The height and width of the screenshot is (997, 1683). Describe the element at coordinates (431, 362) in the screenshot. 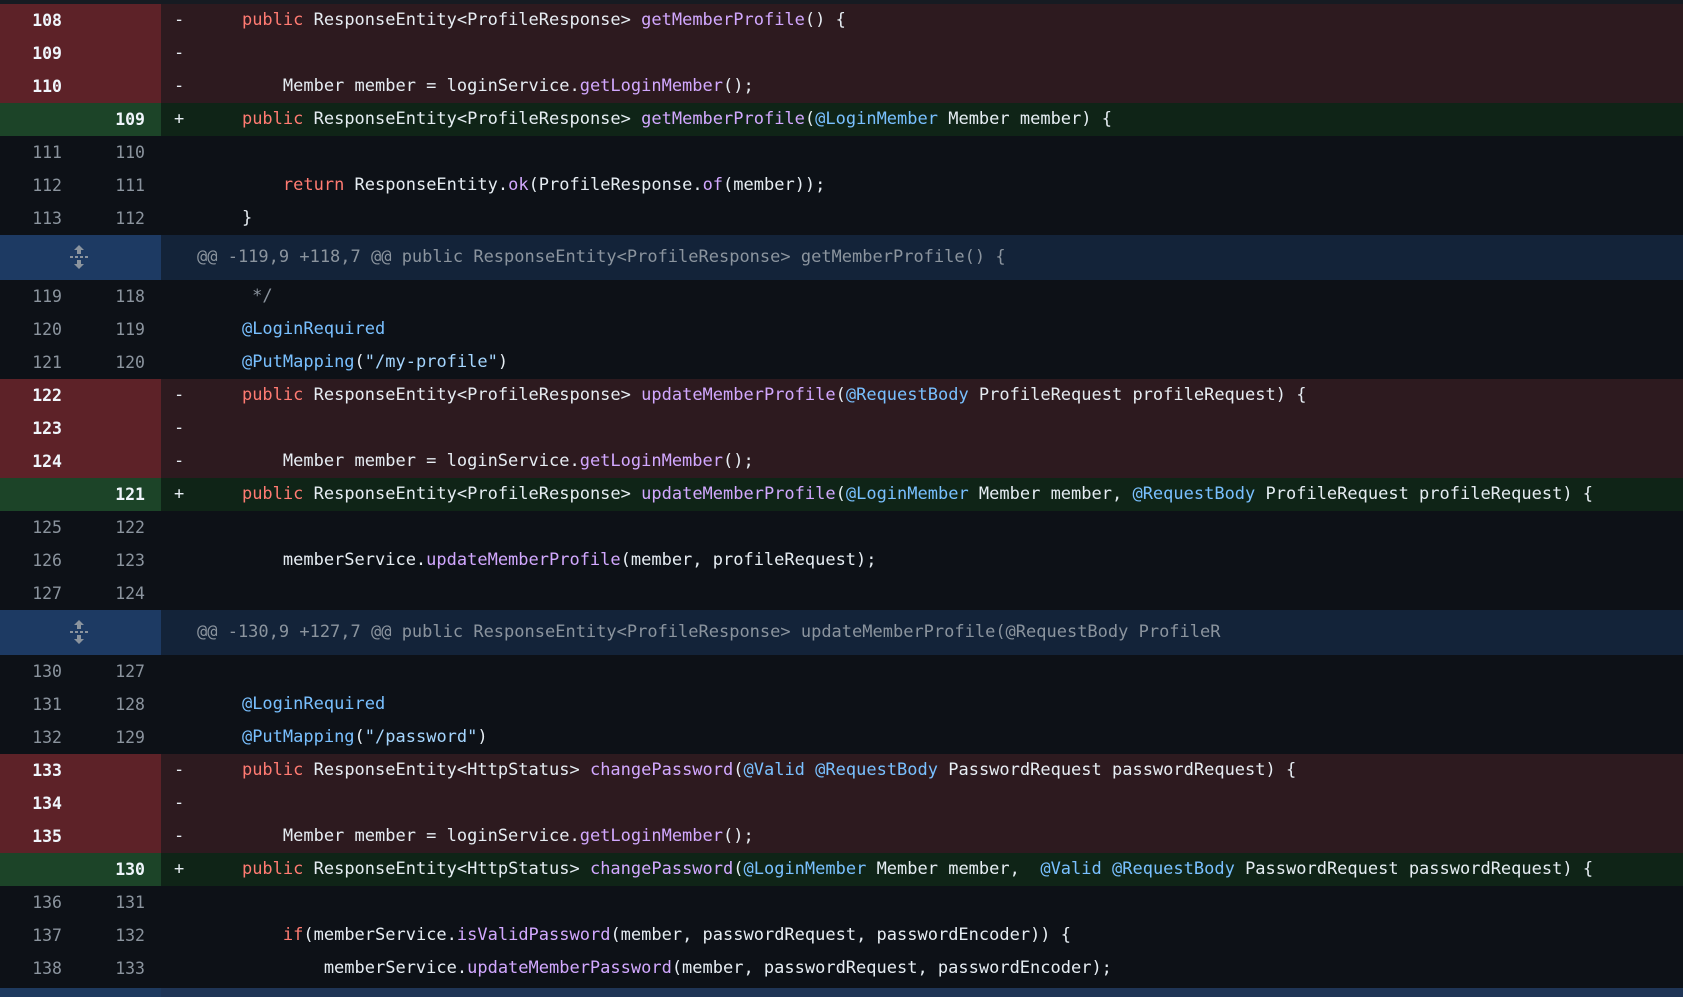

I see `code-token: "/my-profile"` at that location.